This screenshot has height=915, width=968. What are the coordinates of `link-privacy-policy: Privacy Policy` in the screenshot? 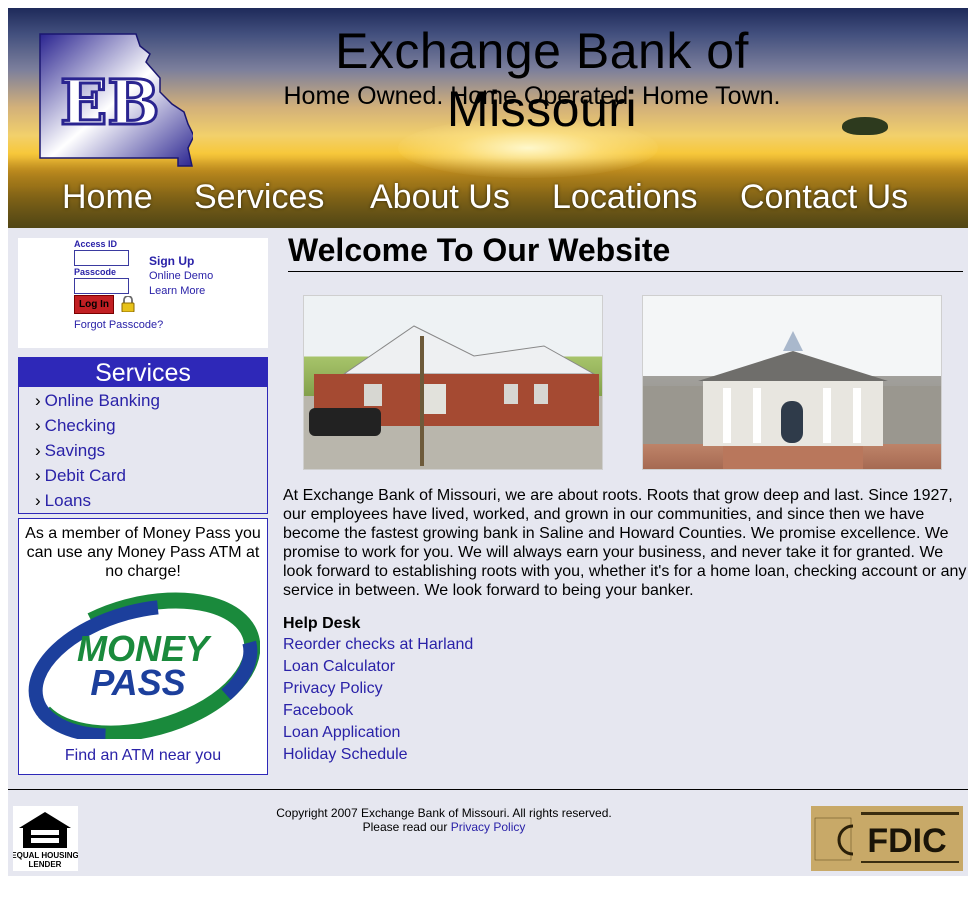 It's located at (333, 689).